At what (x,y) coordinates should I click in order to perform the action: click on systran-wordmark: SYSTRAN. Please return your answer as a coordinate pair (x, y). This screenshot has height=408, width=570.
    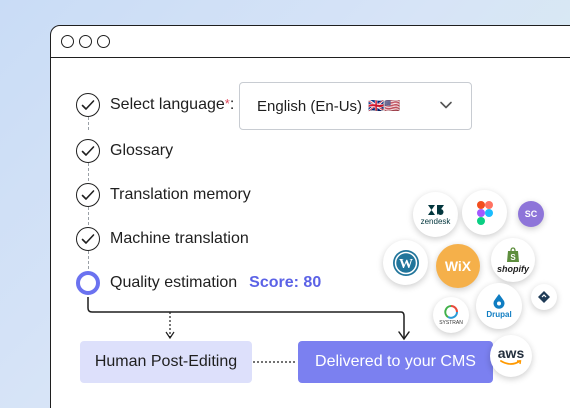
    Looking at the image, I should click on (451, 322).